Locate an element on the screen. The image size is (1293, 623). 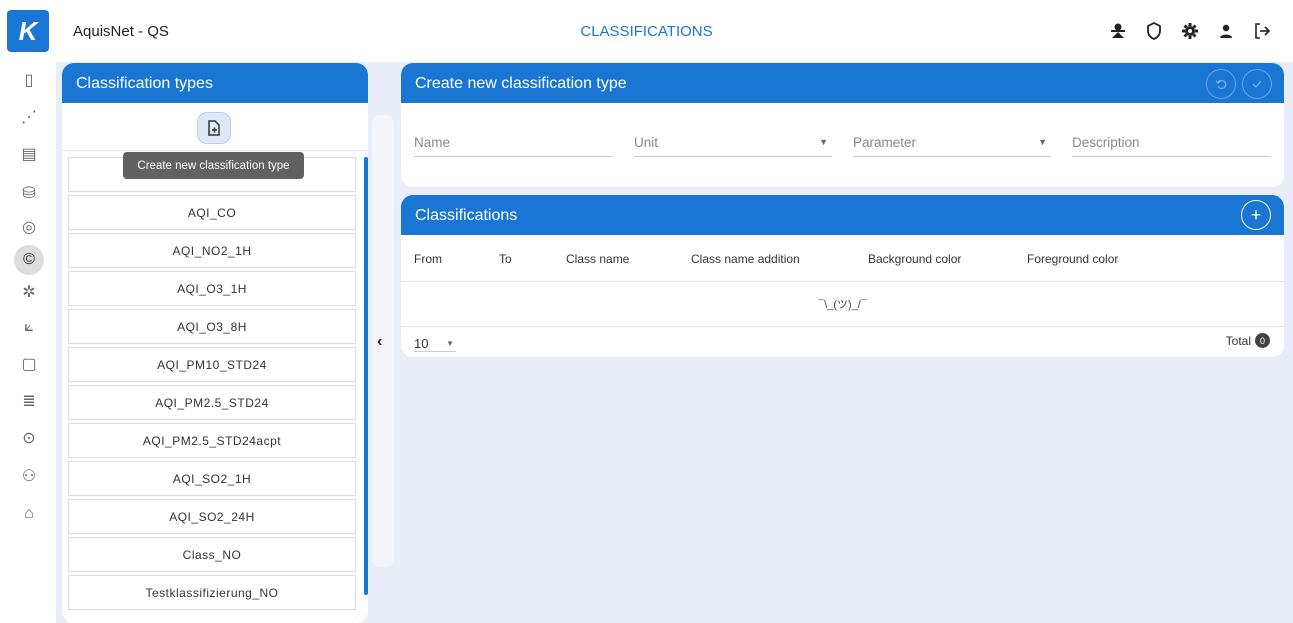
list-item: Testklassifizierung_NO is located at coordinates (212, 592).